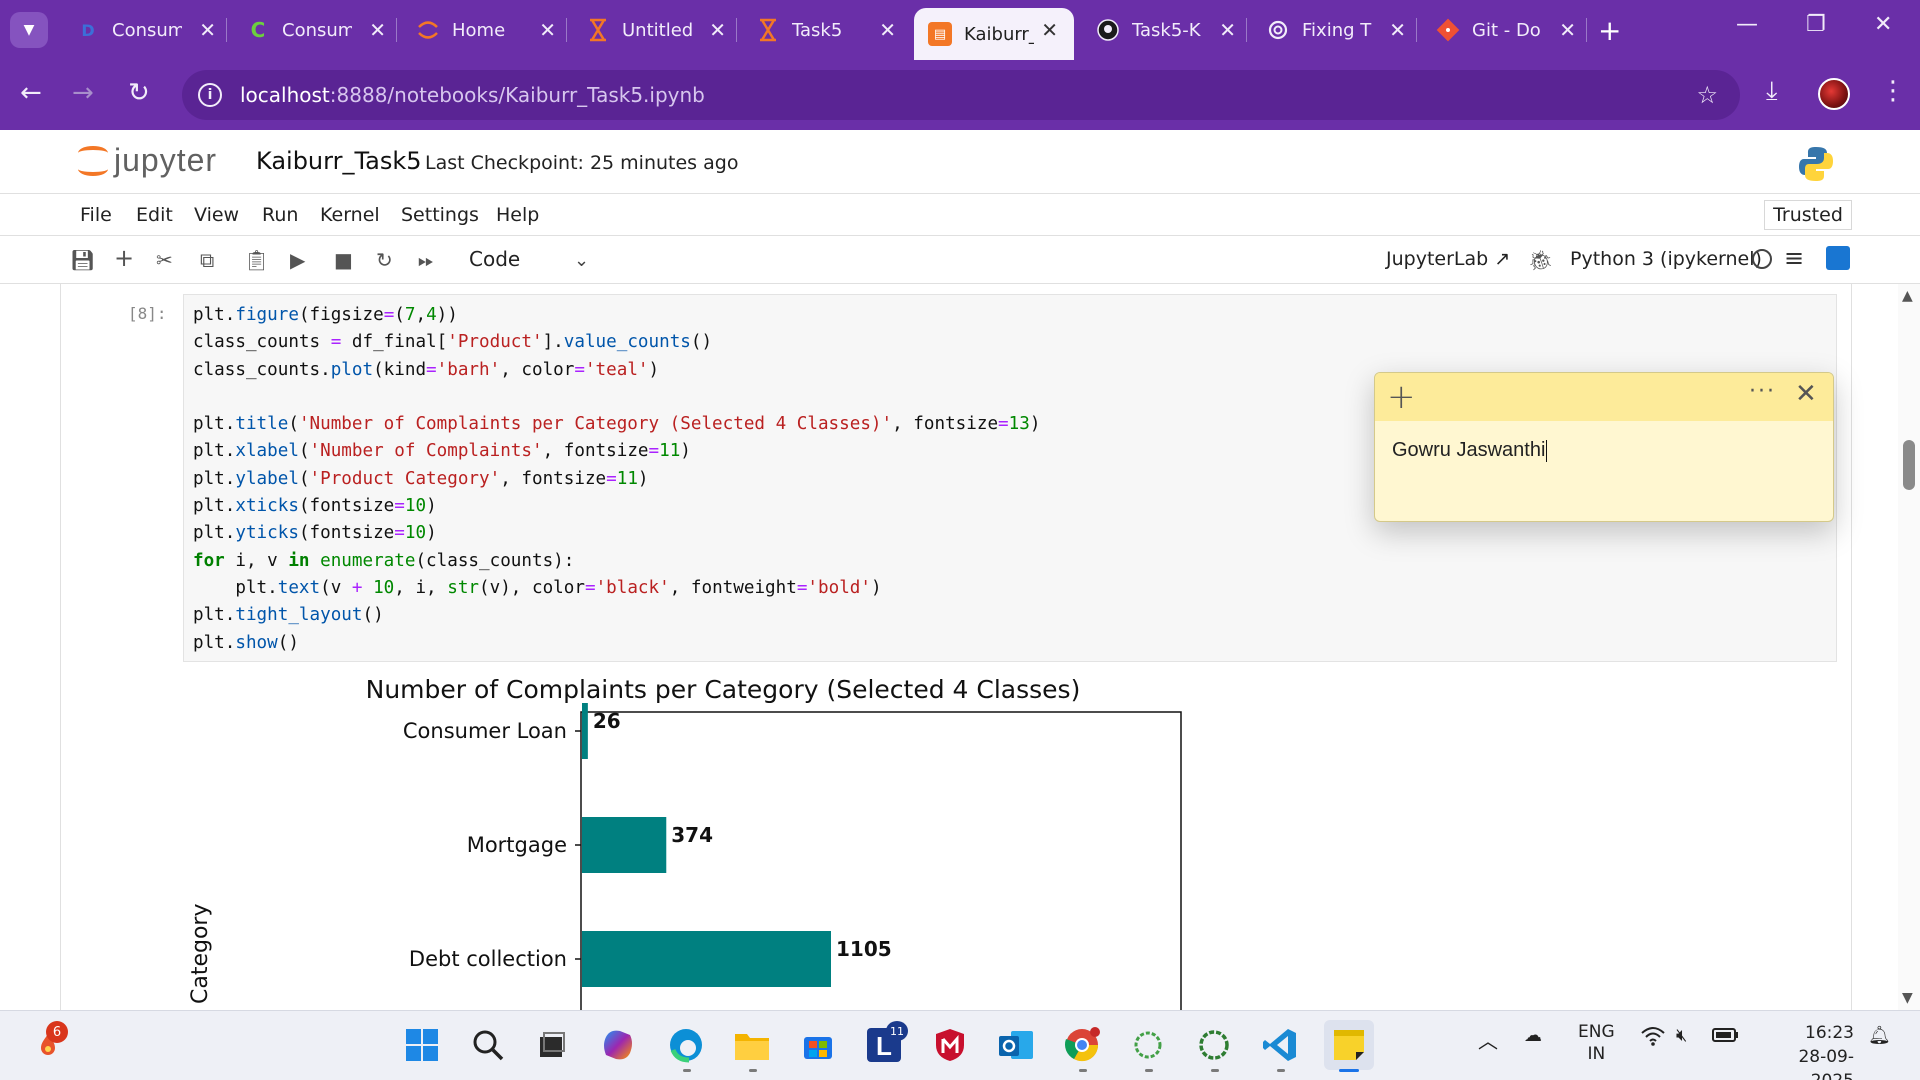 Image resolution: width=1920 pixels, height=1080 pixels. Describe the element at coordinates (1907, 998) in the screenshot. I see `scroll-down-icon: ▼` at that location.